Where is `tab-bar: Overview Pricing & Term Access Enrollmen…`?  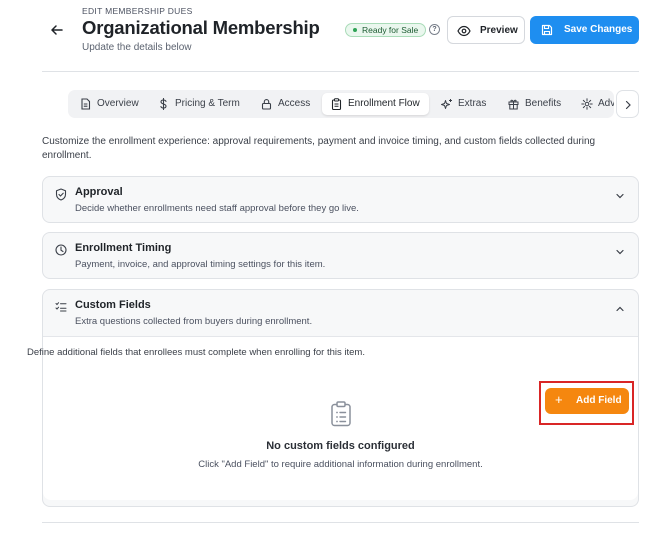
tab-bar: Overview Pricing & Term Access Enrollmen… is located at coordinates (341, 104).